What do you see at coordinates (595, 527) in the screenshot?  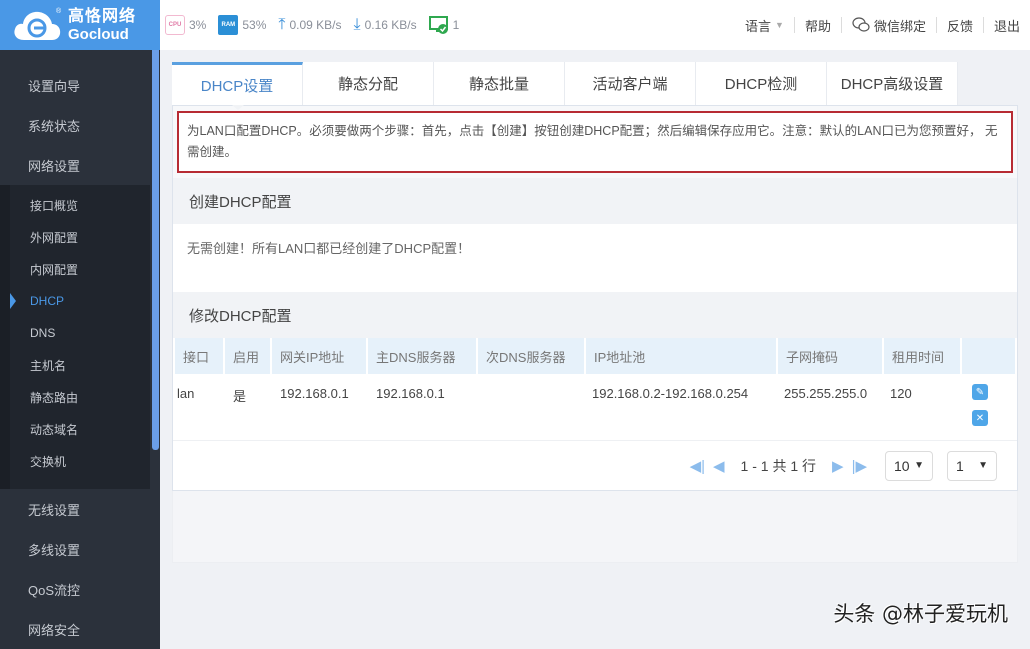 I see `bottom-empty-area` at bounding box center [595, 527].